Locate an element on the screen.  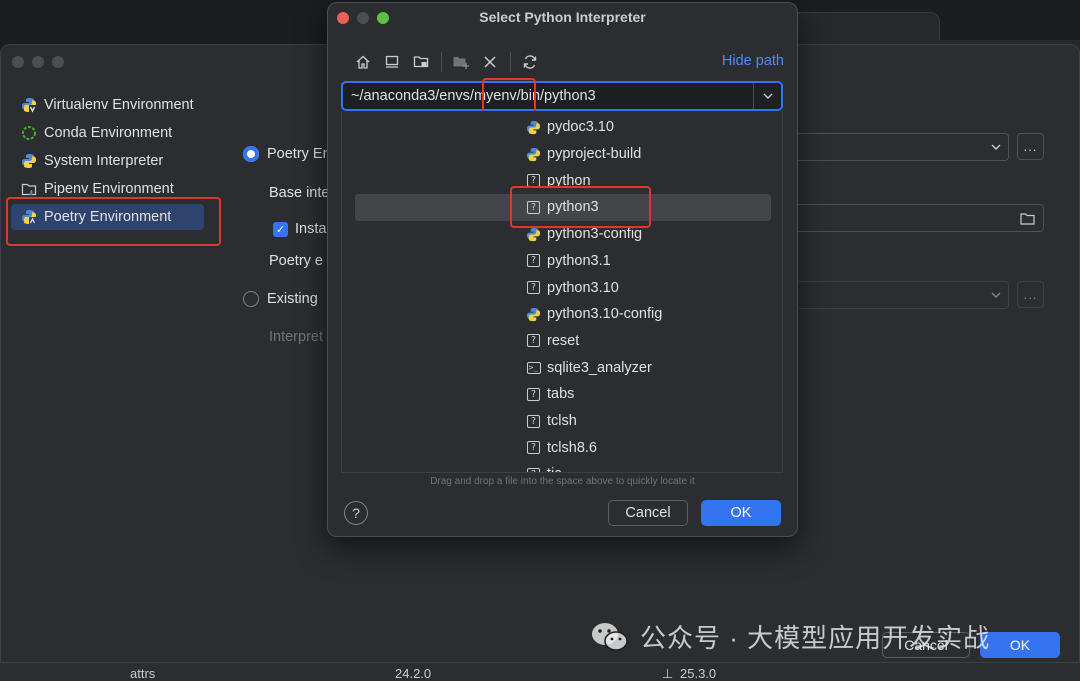
folder-icon is located at coordinates (1027, 219).